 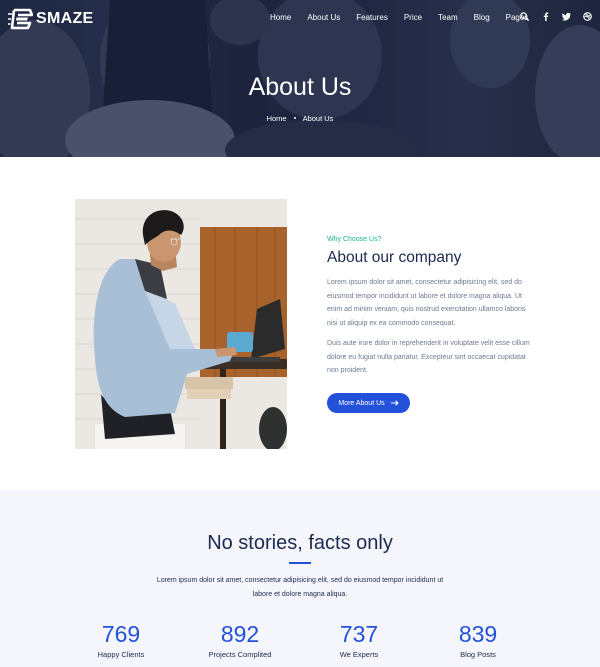 I want to click on counter-blog-posts: 839 Blog Posts, so click(x=478, y=640).